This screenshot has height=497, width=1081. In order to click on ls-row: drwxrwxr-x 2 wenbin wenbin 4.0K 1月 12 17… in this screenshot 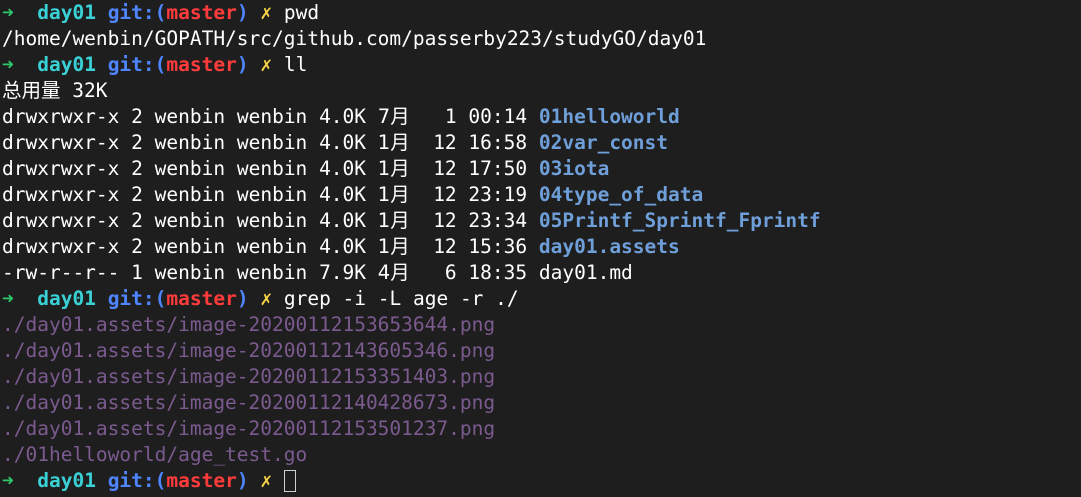, I will do `click(541, 169)`.